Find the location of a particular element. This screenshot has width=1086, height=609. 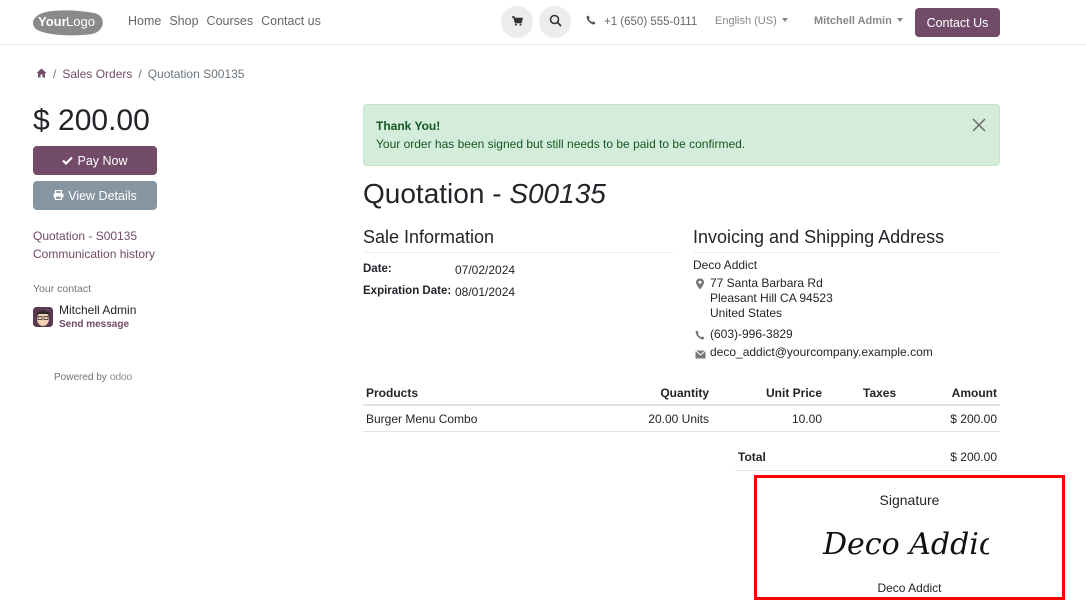

cell-quantity: 20.00 Units is located at coordinates (678, 419).